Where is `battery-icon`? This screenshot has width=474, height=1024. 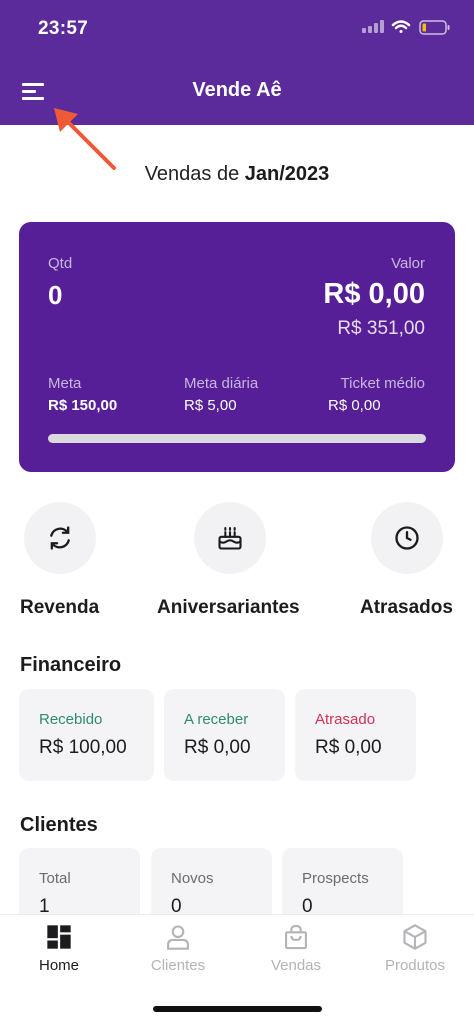 battery-icon is located at coordinates (434, 27).